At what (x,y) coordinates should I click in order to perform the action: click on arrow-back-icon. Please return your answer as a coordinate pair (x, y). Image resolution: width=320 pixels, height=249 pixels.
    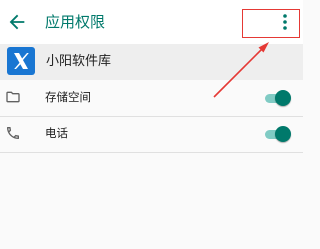
    Looking at the image, I should click on (17, 22).